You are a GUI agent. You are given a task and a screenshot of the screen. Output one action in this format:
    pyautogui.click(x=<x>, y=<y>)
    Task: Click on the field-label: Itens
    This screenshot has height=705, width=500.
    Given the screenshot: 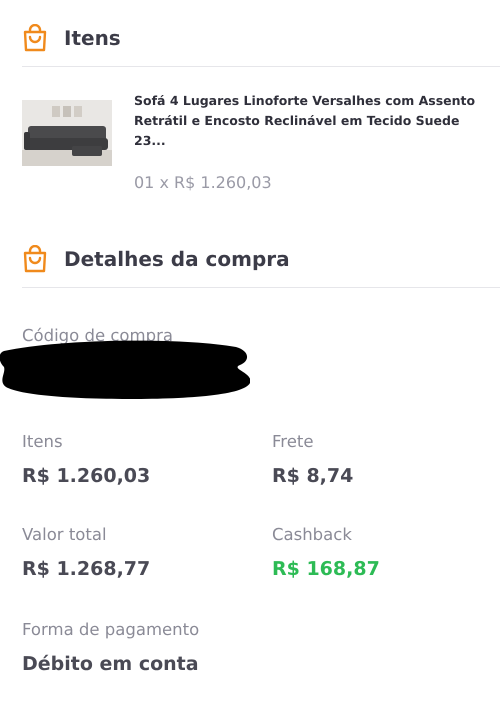 What is the action you would take?
    pyautogui.click(x=43, y=441)
    